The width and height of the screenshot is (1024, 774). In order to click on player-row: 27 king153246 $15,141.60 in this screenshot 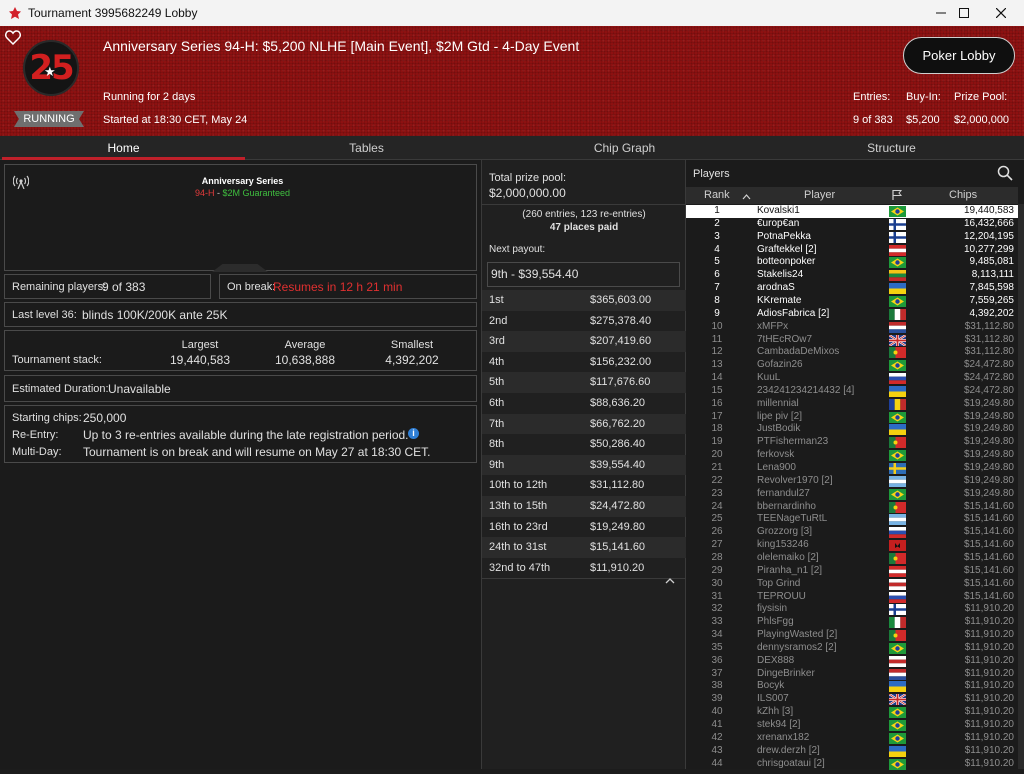, I will do `click(852, 545)`.